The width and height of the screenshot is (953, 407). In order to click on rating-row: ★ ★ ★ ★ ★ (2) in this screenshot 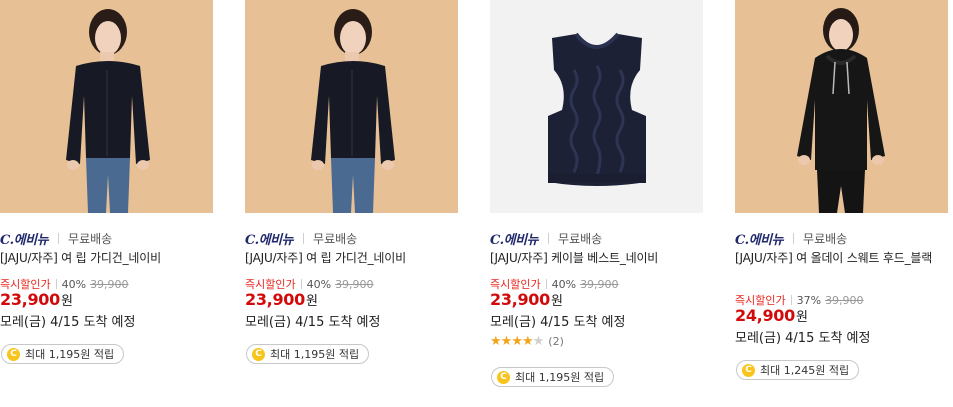, I will do `click(527, 341)`.